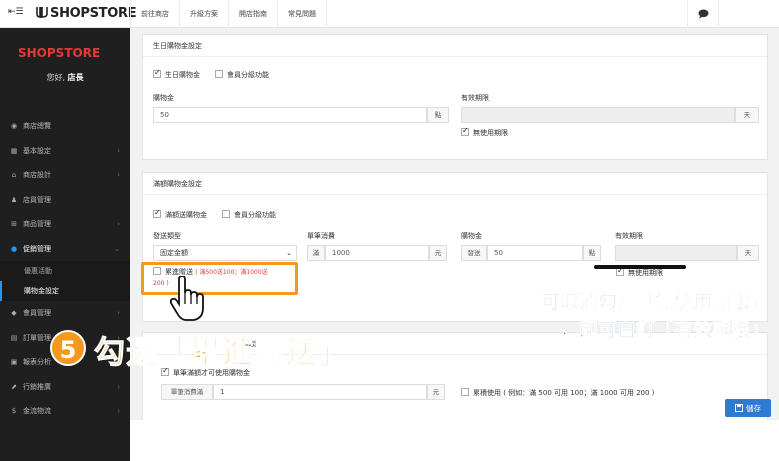  Describe the element at coordinates (471, 236) in the screenshot. I see `send-amount-label: 購物金` at that location.